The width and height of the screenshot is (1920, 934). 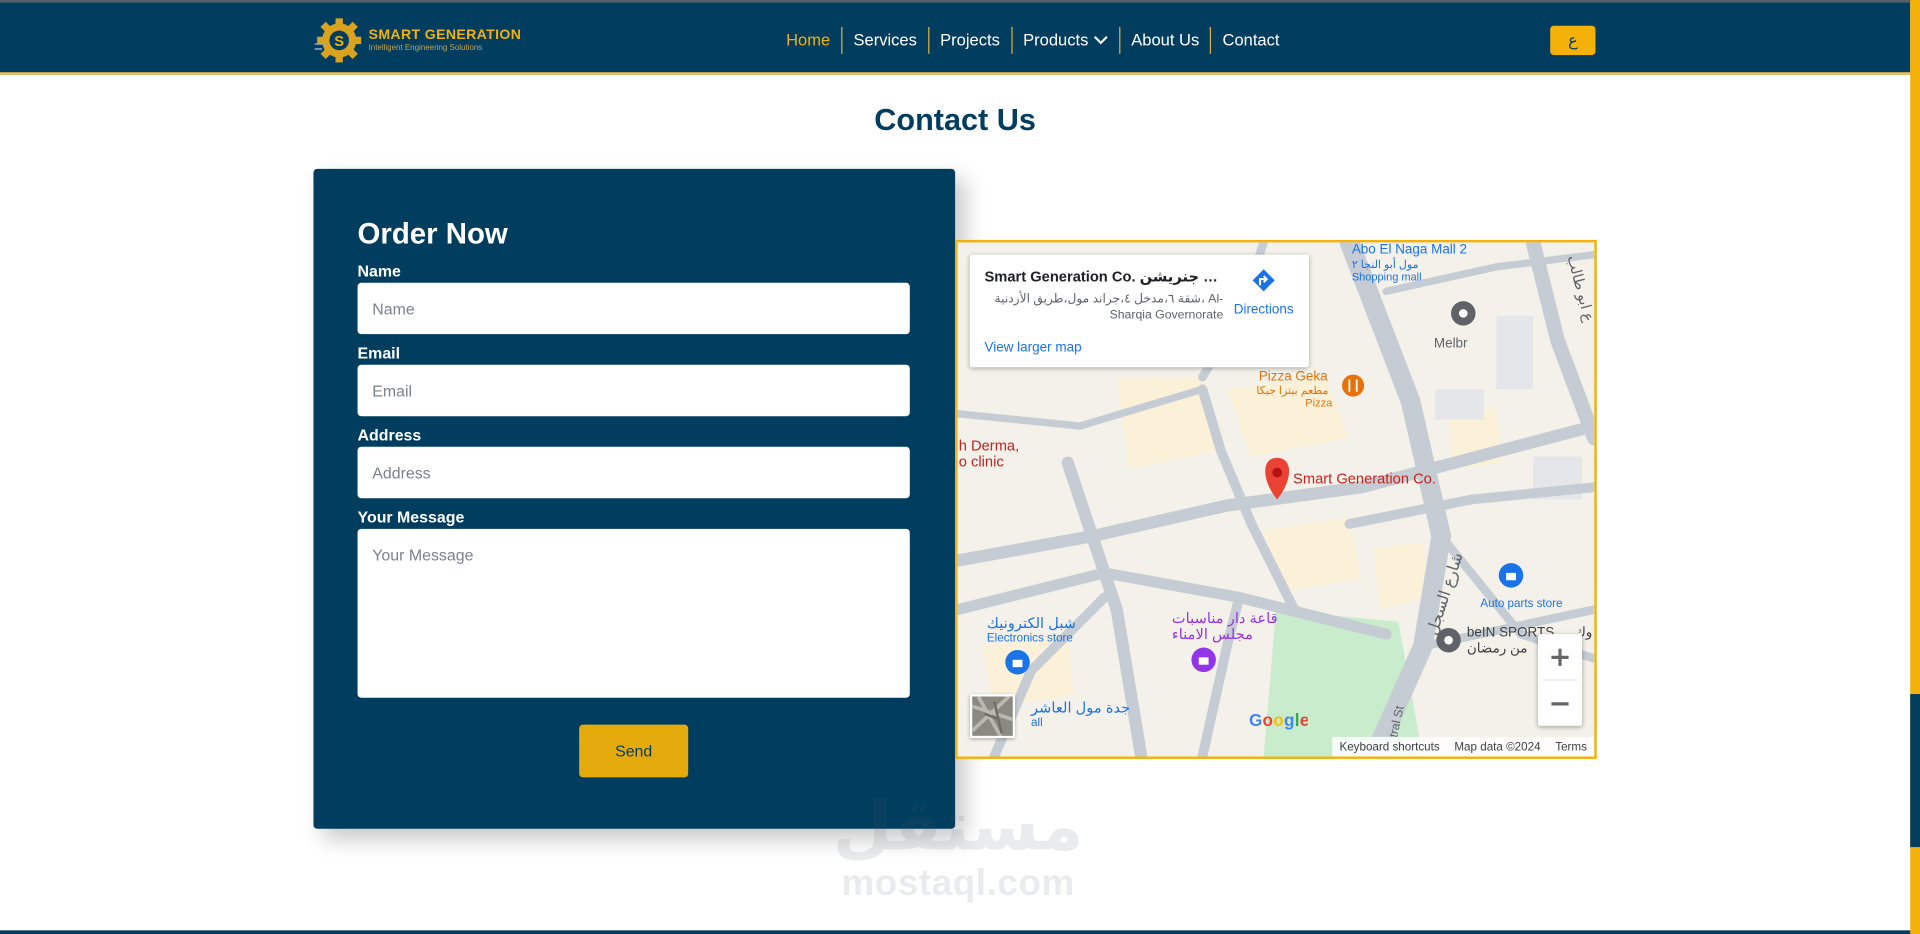 I want to click on nav-about: About Us, so click(x=1164, y=40).